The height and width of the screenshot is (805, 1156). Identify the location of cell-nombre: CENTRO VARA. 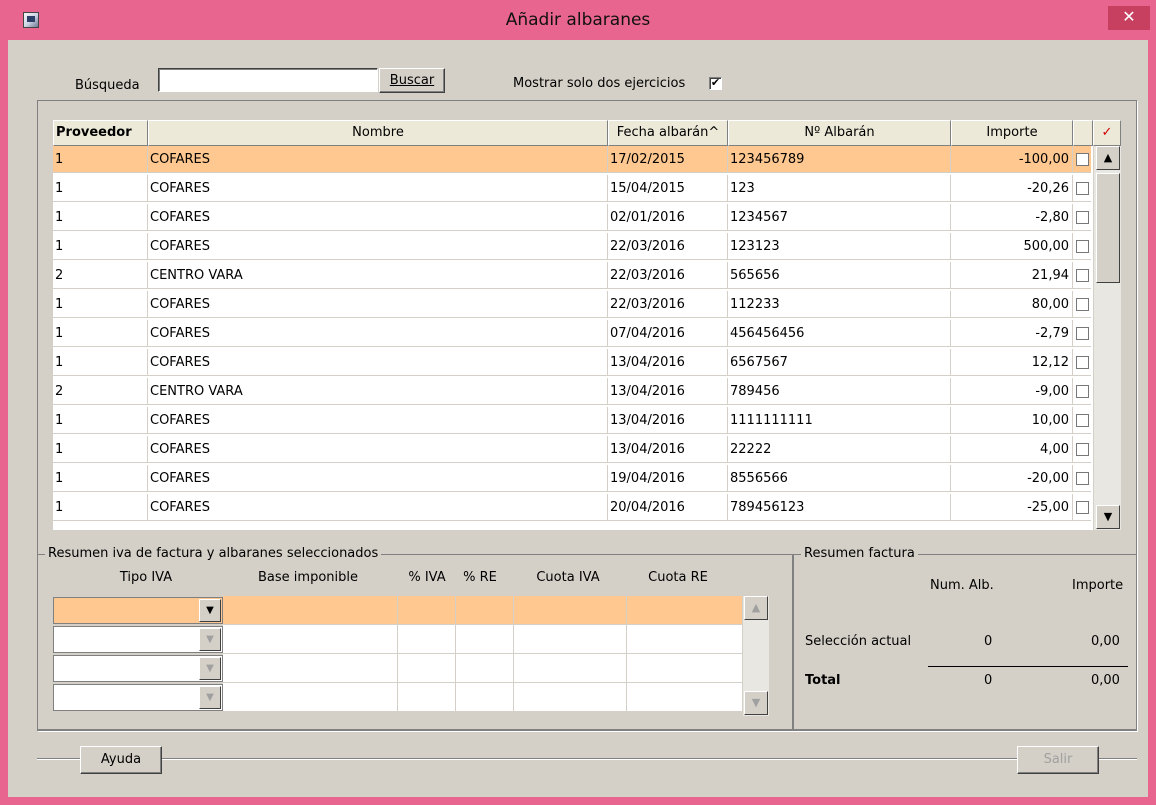
(378, 275).